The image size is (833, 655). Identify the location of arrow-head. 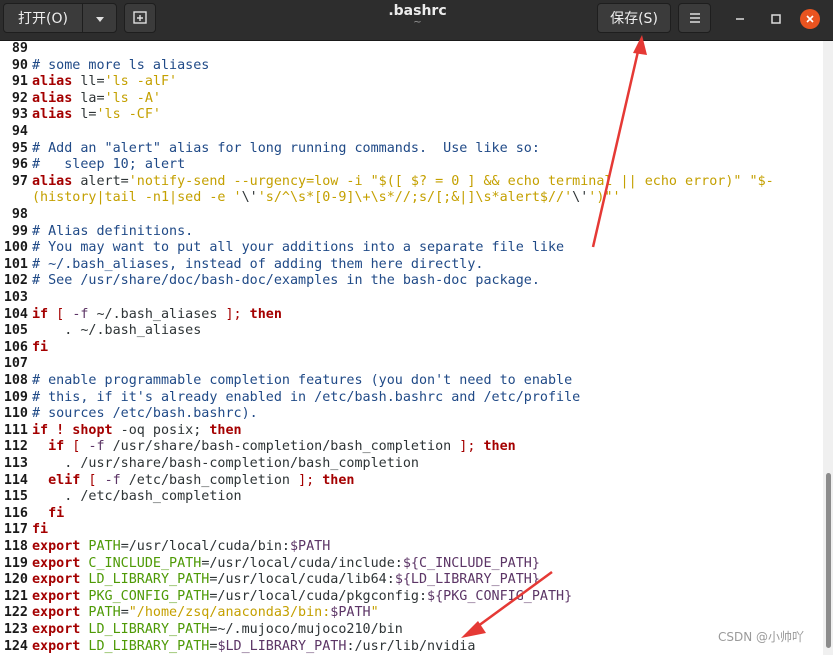
(640, 45).